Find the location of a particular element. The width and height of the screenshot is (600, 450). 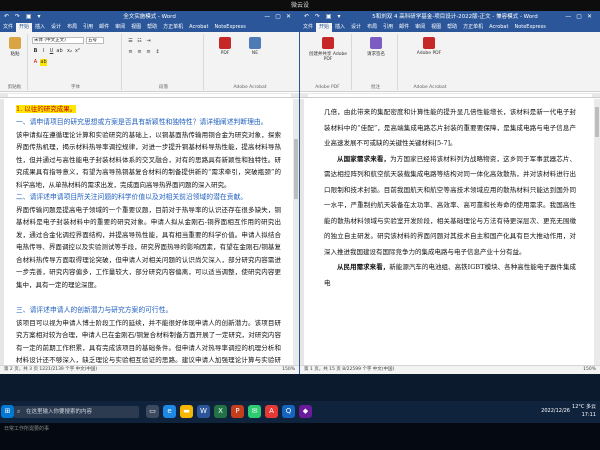

acrobat-pdf-button: Adobe PDF is located at coordinates (429, 51).